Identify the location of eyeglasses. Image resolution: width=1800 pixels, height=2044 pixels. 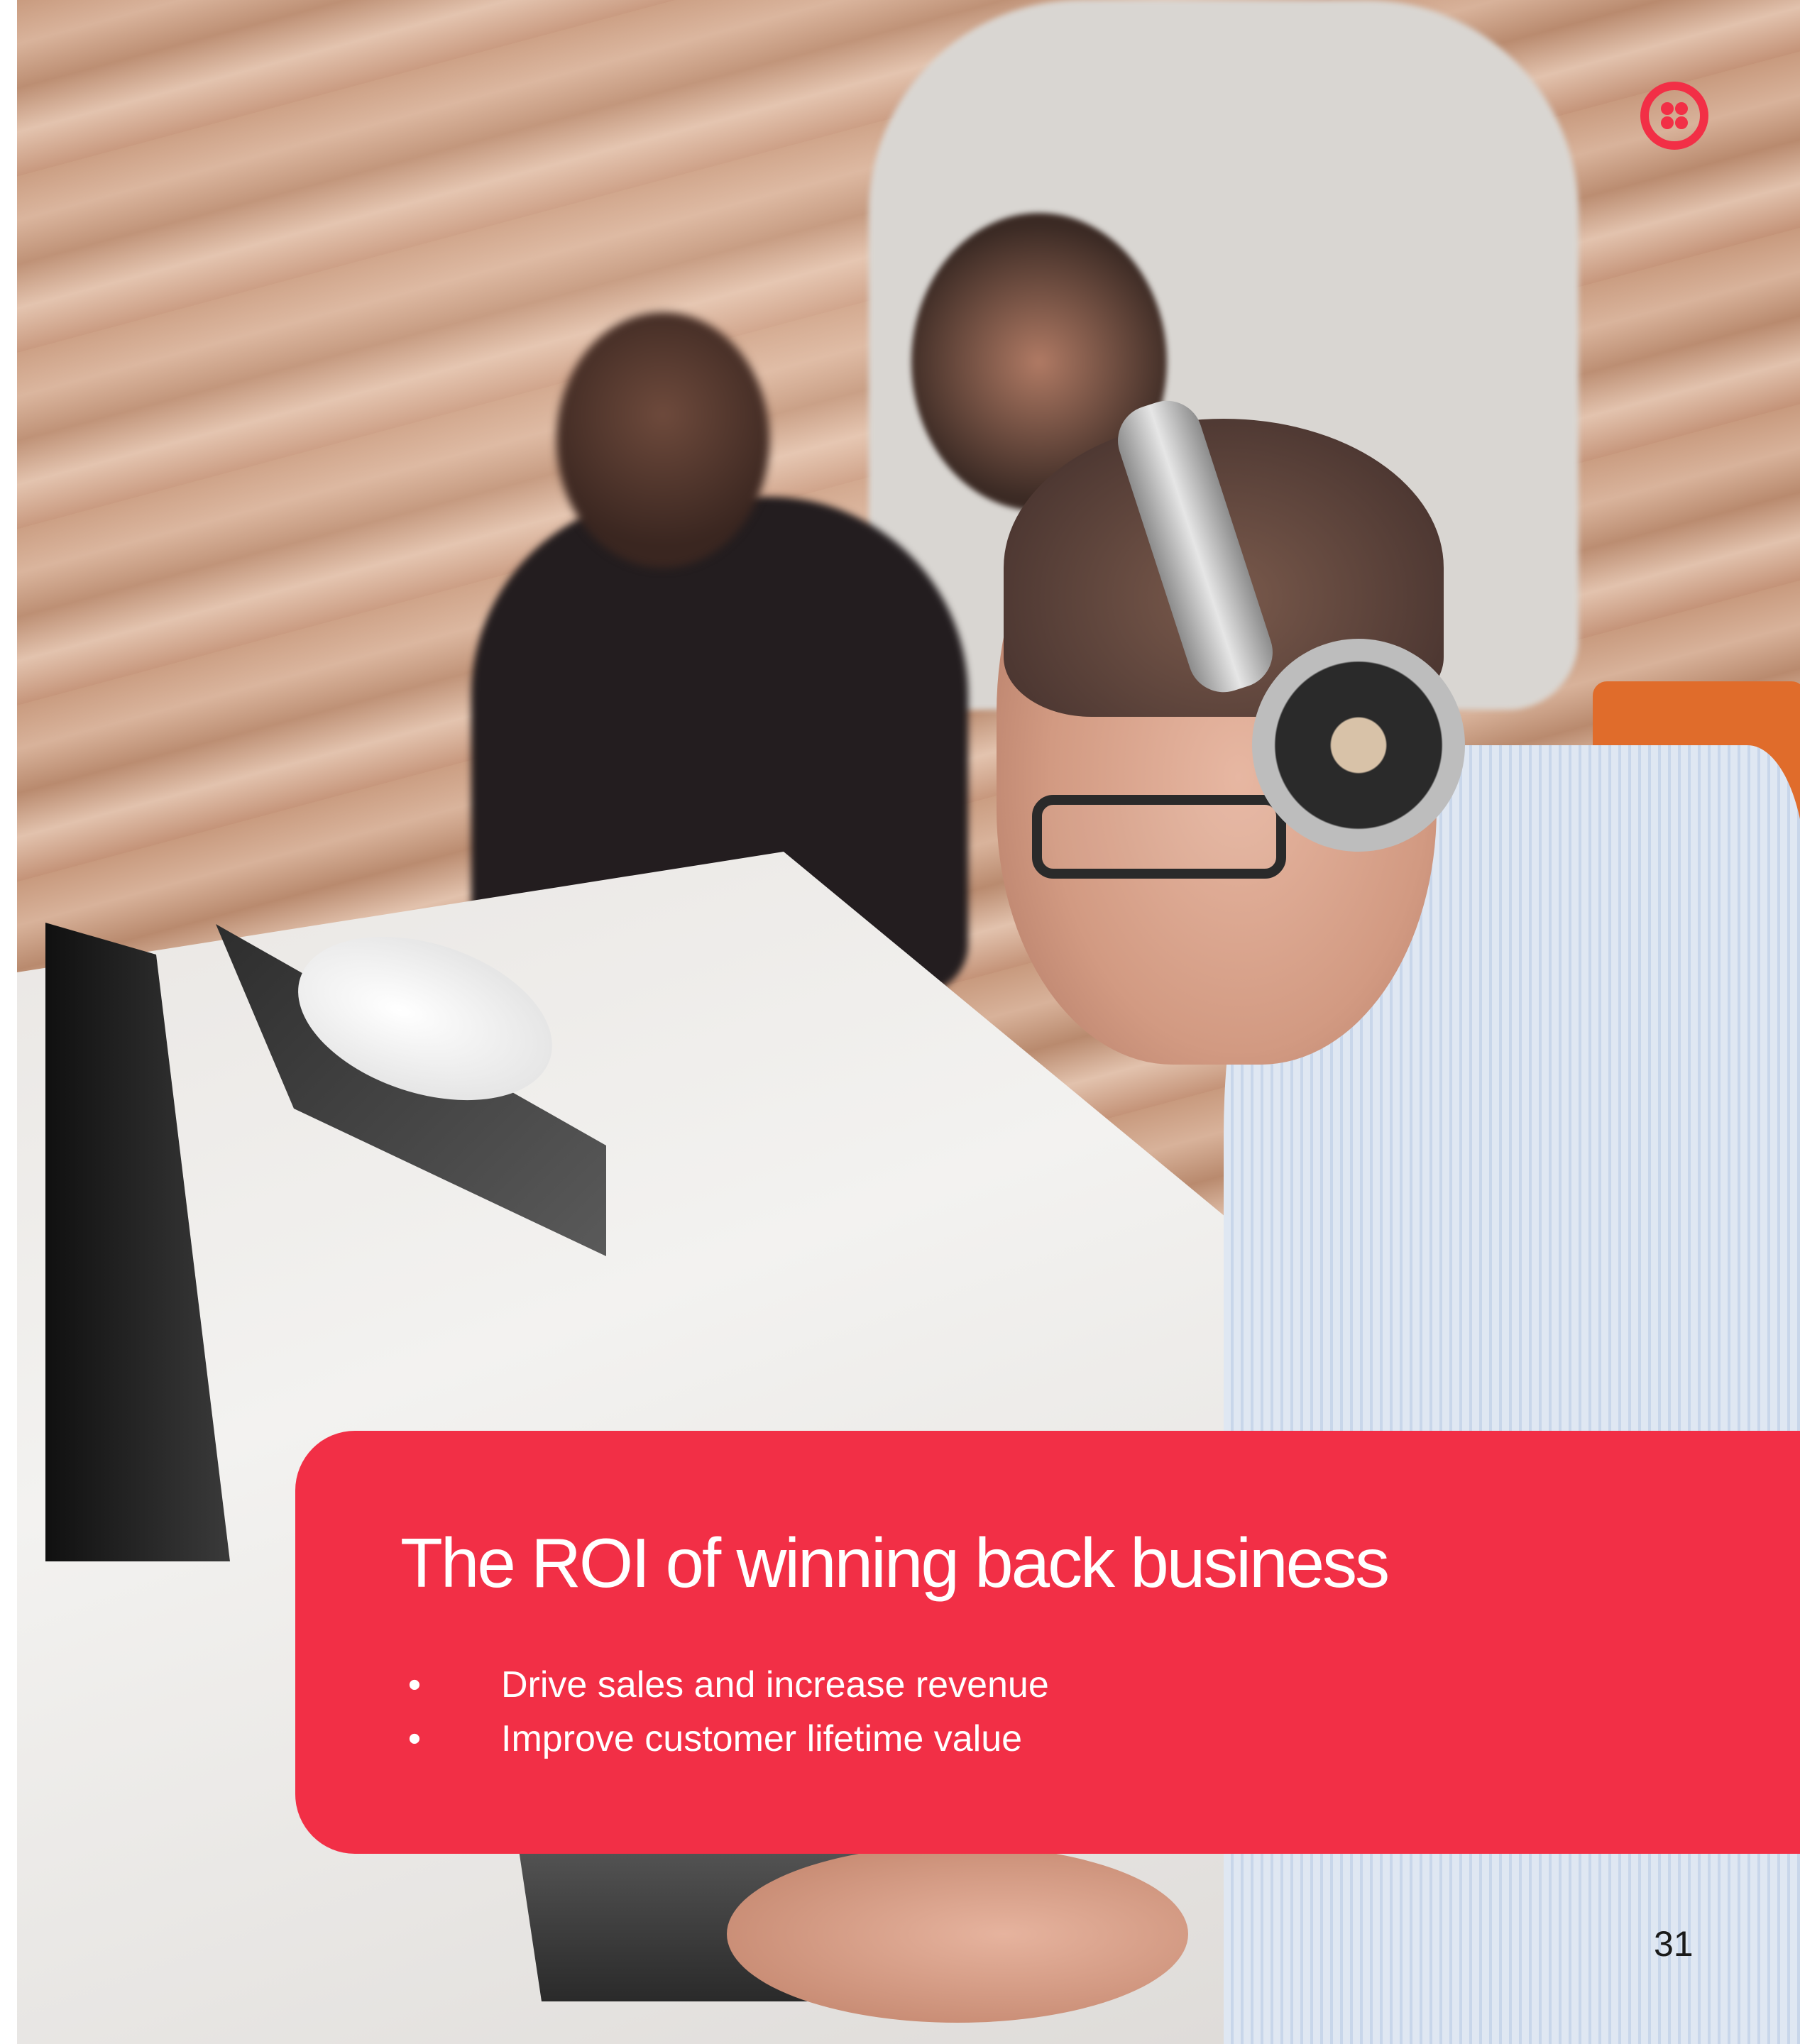
(1159, 837).